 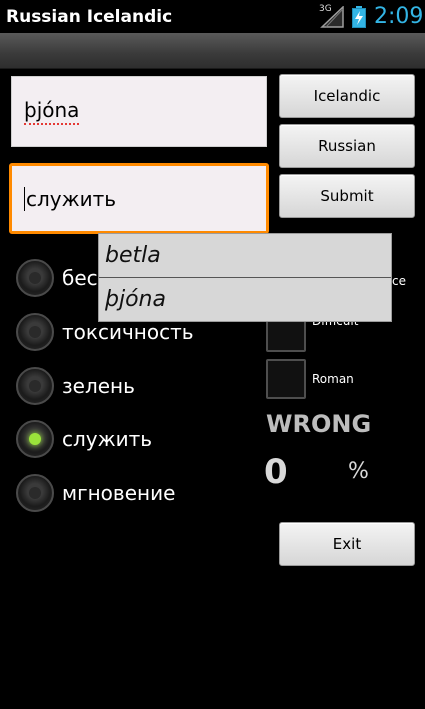 I want to click on app-title: Russian Icelandic, so click(x=89, y=17).